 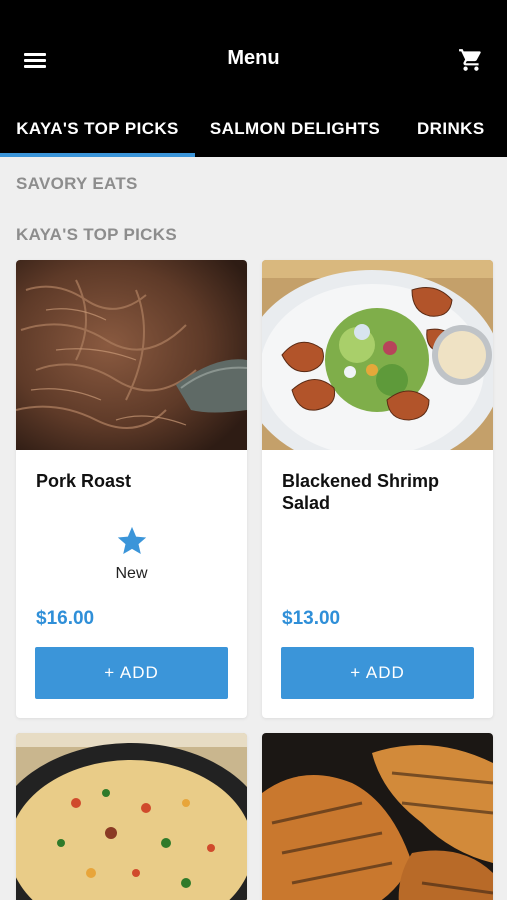 I want to click on section-heading-savory-eats: SAVORY EATS, so click(x=77, y=183).